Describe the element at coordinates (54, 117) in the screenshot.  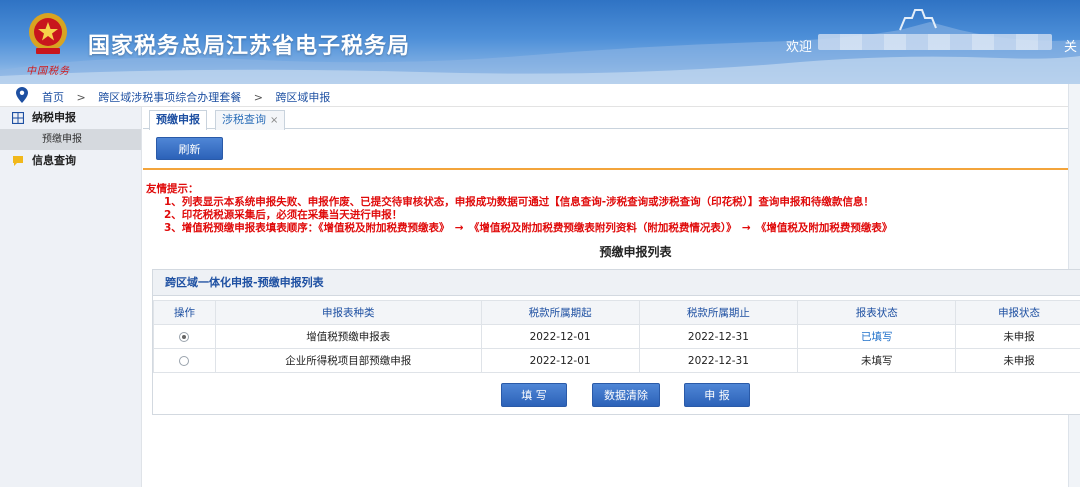
I see `sidebar-group-label: 纳税申报` at that location.